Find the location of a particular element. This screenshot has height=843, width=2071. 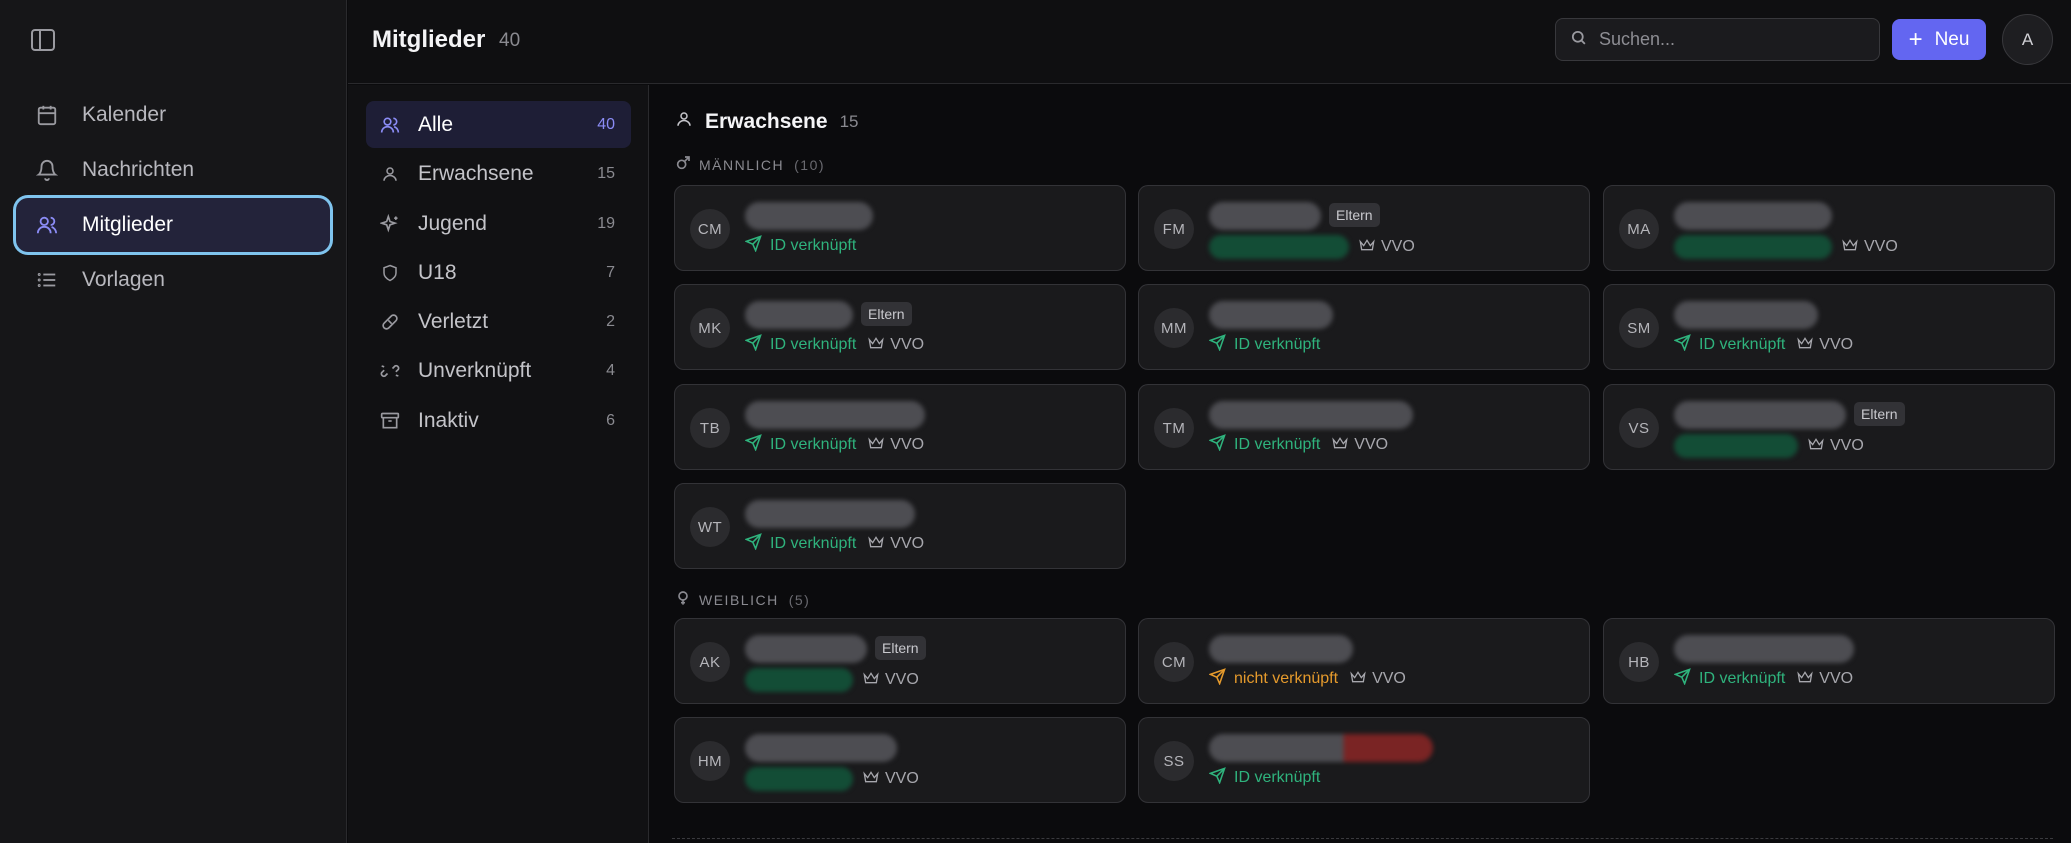

filter-count: 19 is located at coordinates (606, 223).